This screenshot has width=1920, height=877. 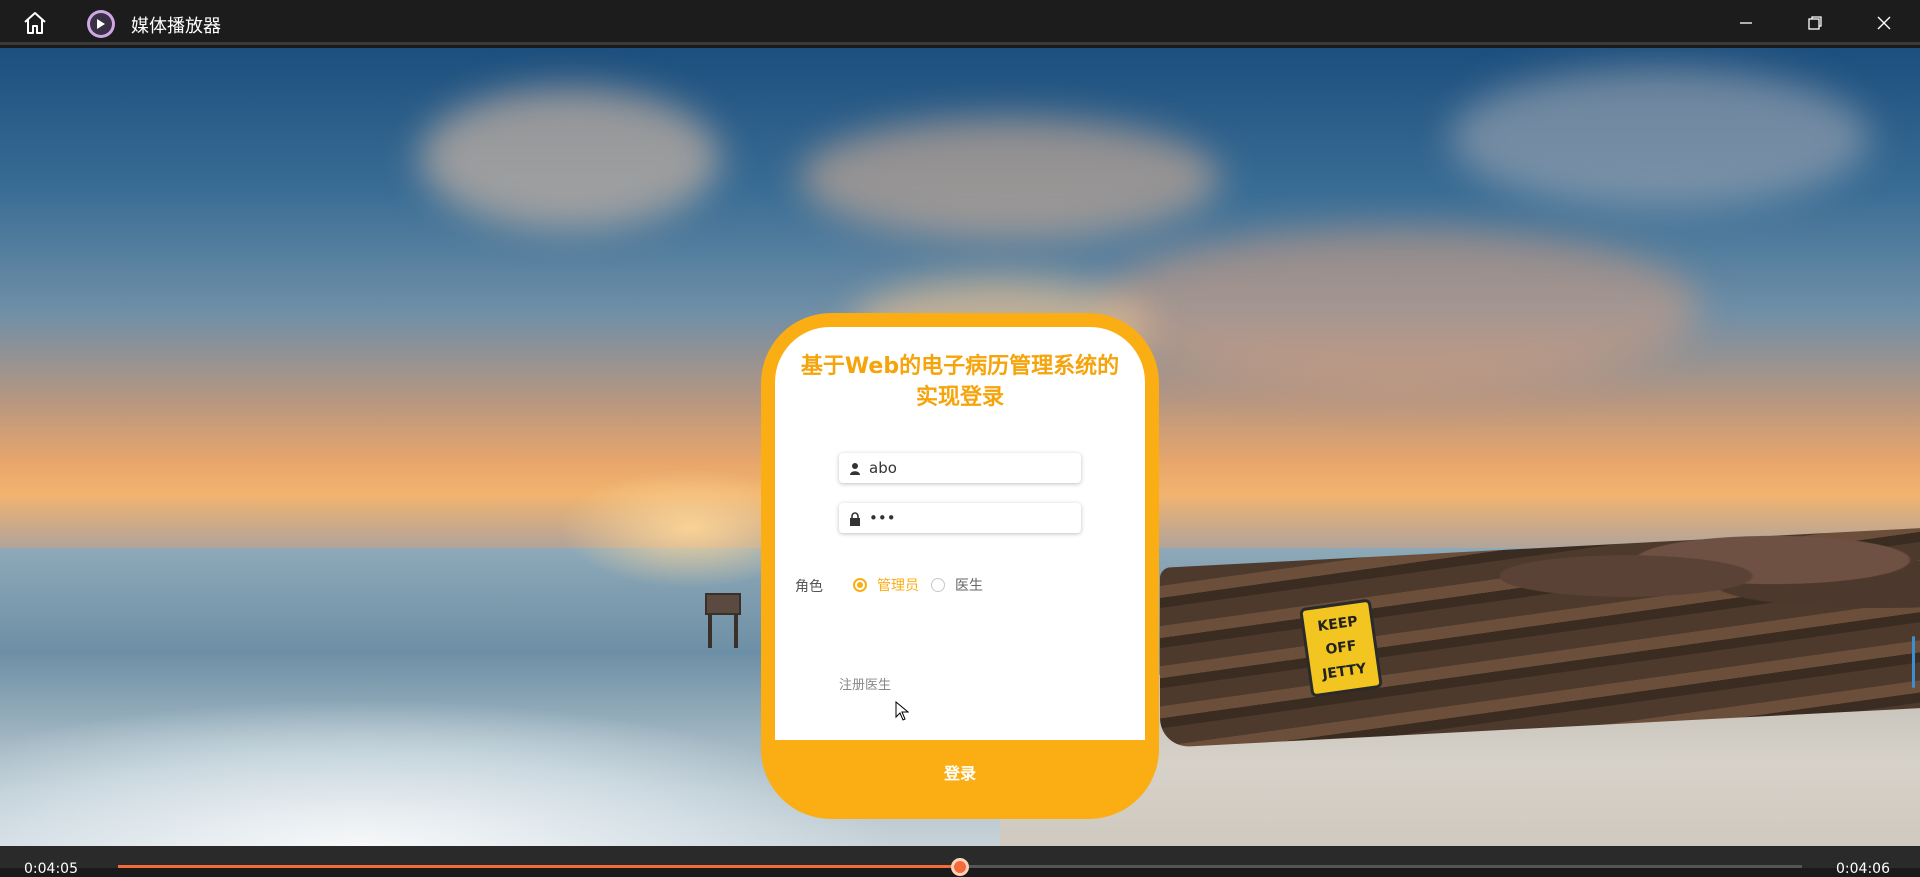 What do you see at coordinates (1863, 869) in the screenshot?
I see `total-time: 0:04:06` at bounding box center [1863, 869].